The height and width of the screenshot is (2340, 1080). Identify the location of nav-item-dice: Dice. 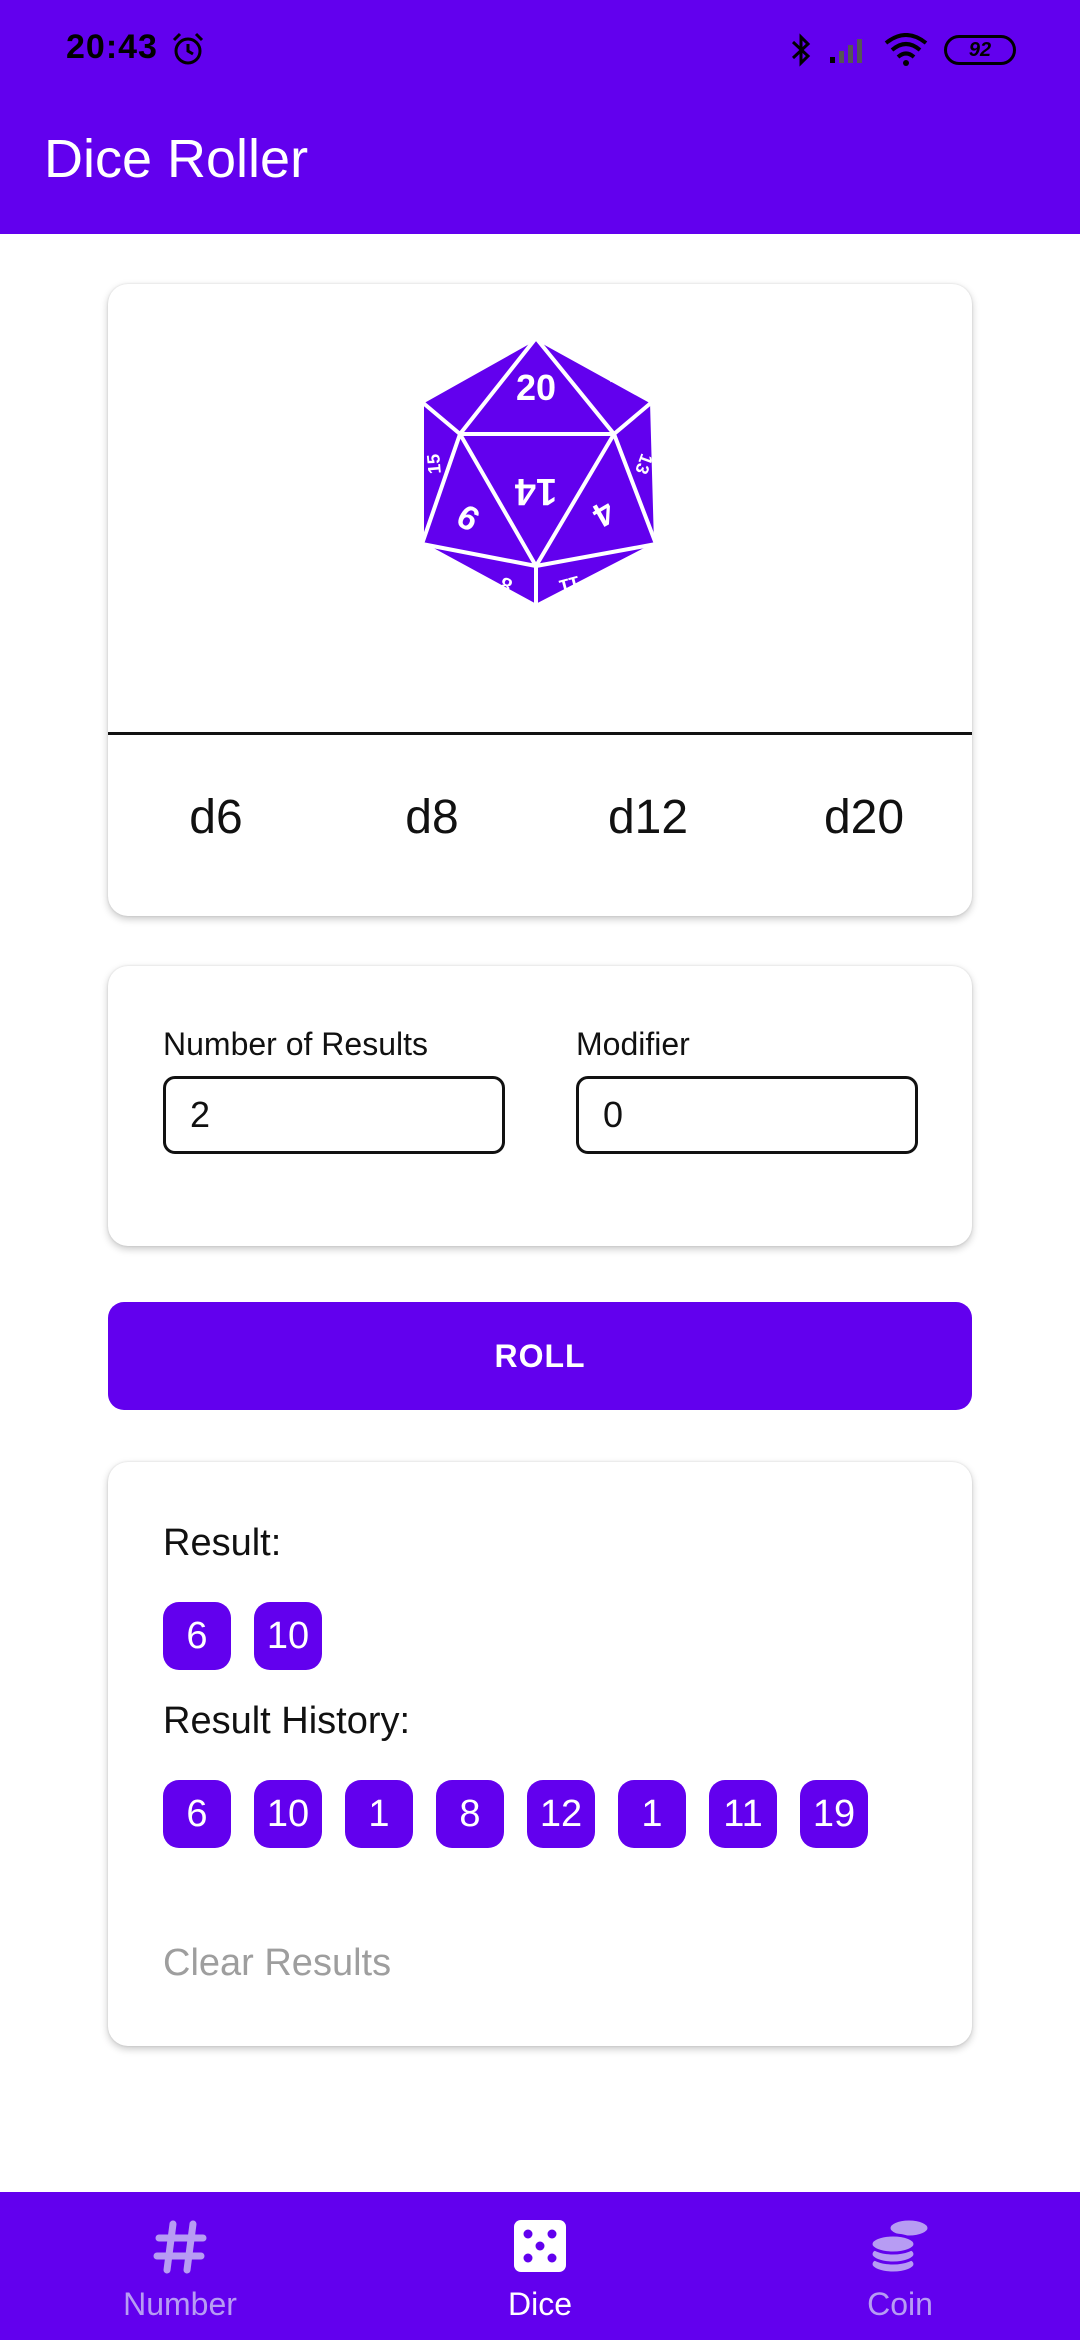
(540, 2266).